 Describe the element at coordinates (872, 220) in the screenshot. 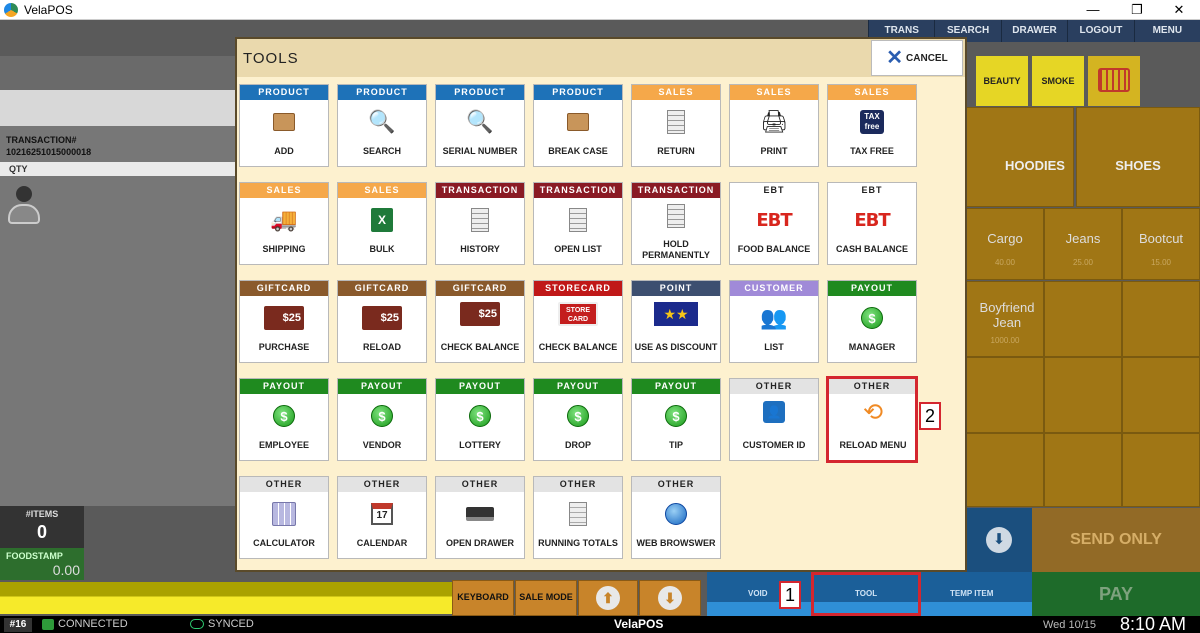

I see `ebt-icon: EBT` at that location.